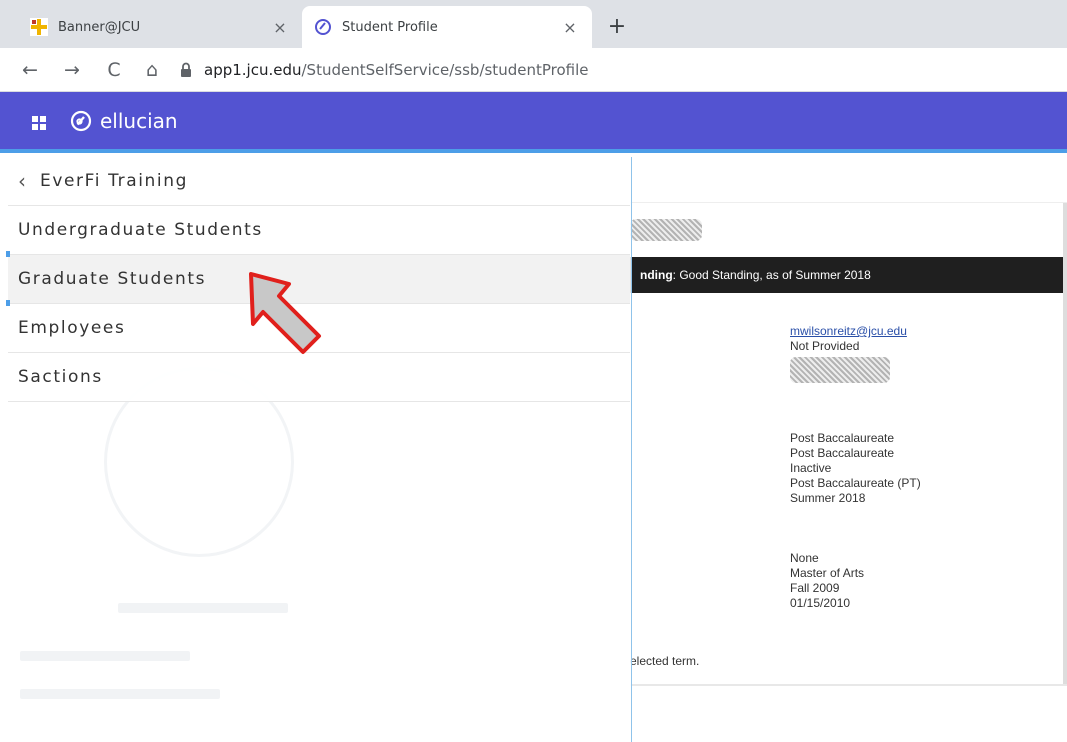 The image size is (1067, 742). I want to click on home-icon: ⌂, so click(152, 70).